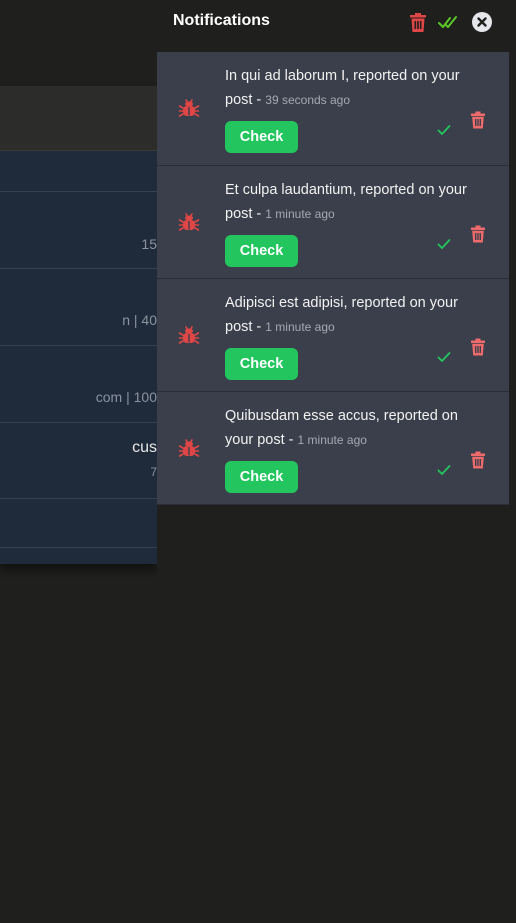 The width and height of the screenshot is (516, 923). What do you see at coordinates (78, 171) in the screenshot?
I see `background-table-header` at bounding box center [78, 171].